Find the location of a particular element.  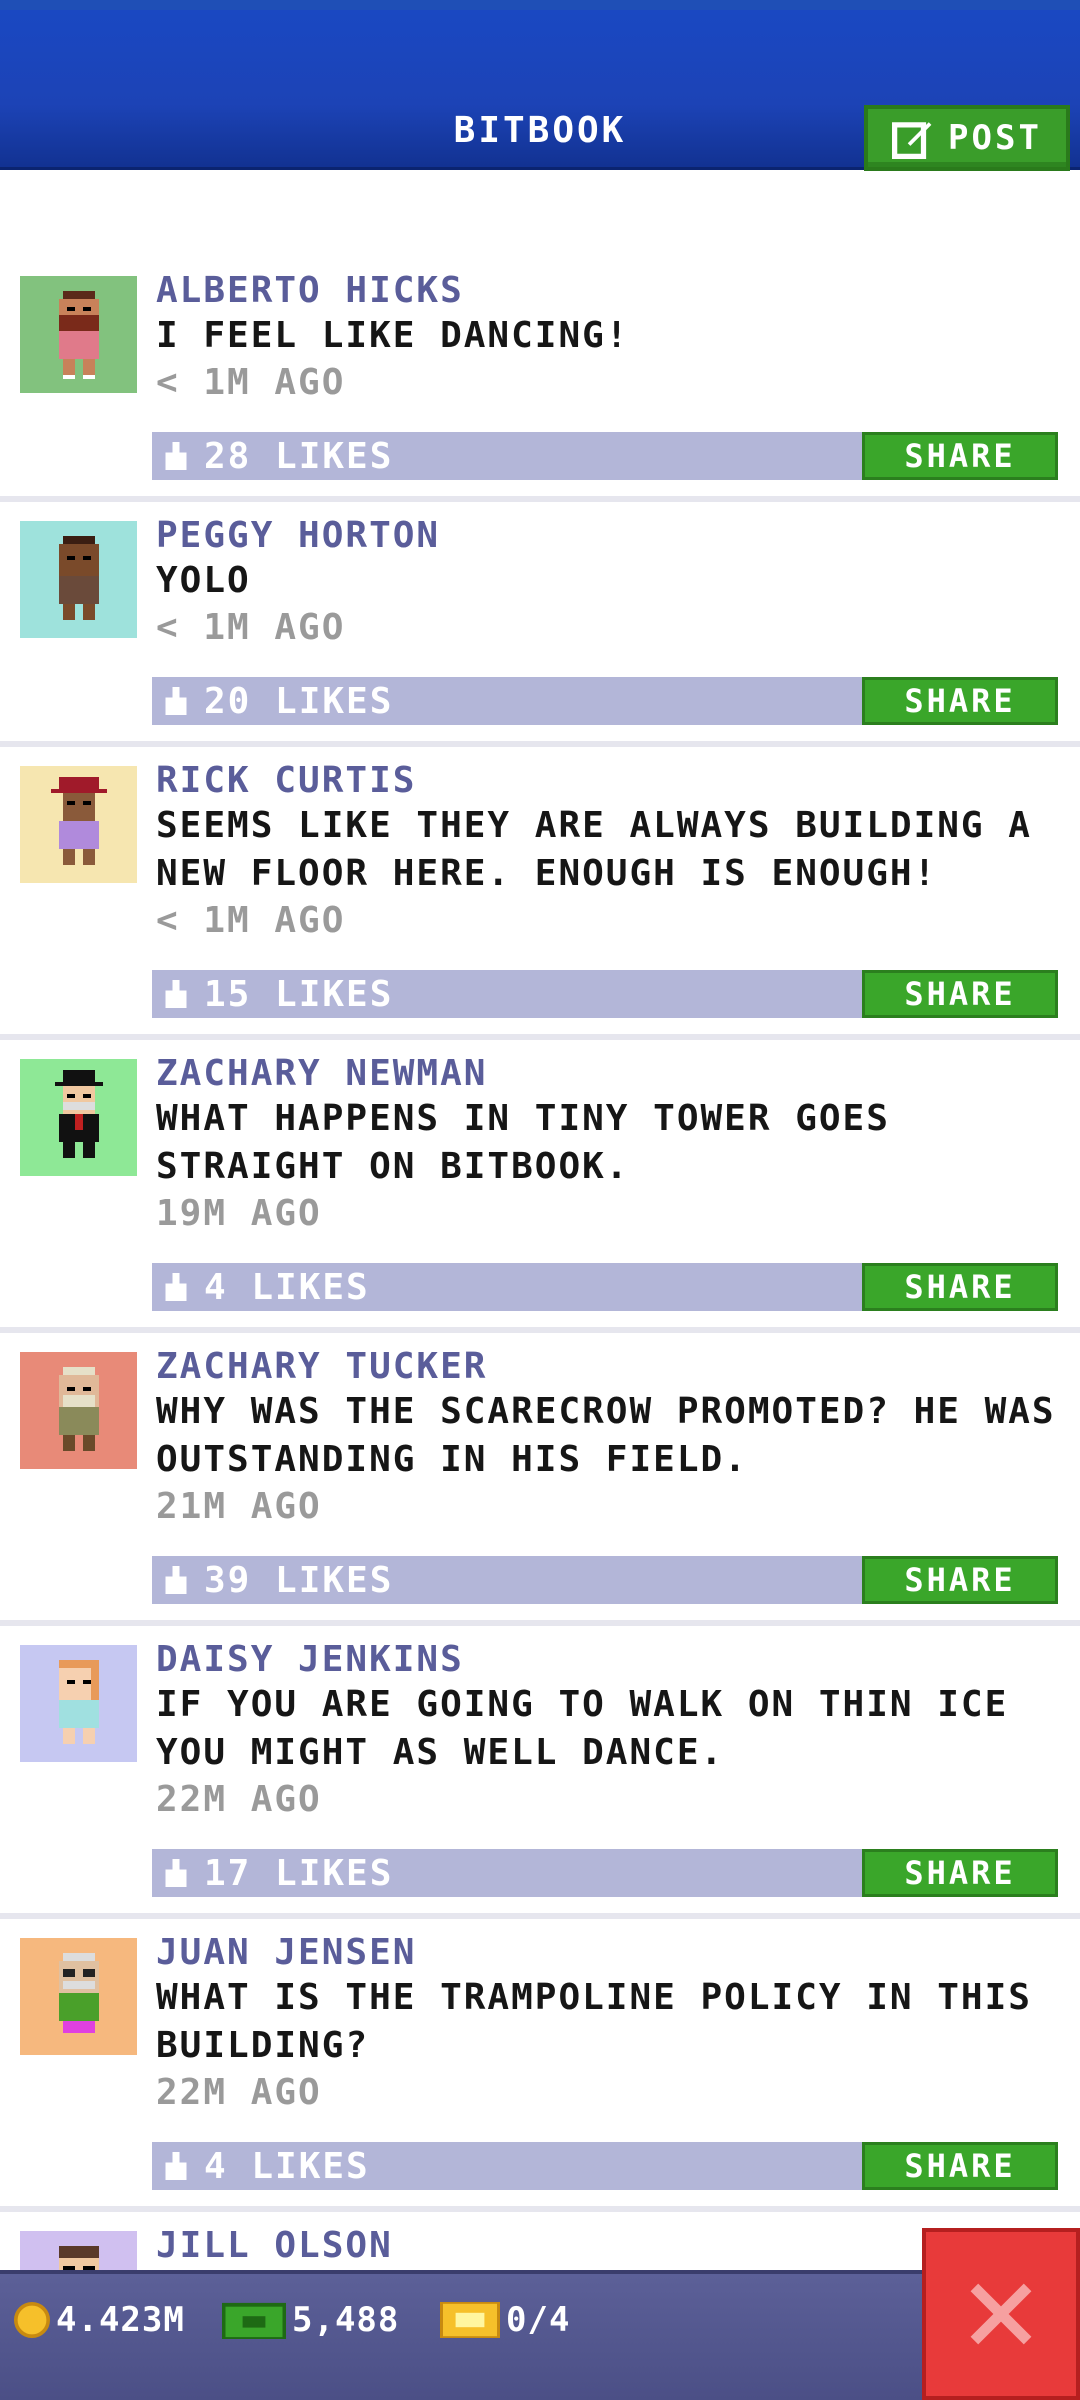

post-time: 19M AGO is located at coordinates (239, 1213).